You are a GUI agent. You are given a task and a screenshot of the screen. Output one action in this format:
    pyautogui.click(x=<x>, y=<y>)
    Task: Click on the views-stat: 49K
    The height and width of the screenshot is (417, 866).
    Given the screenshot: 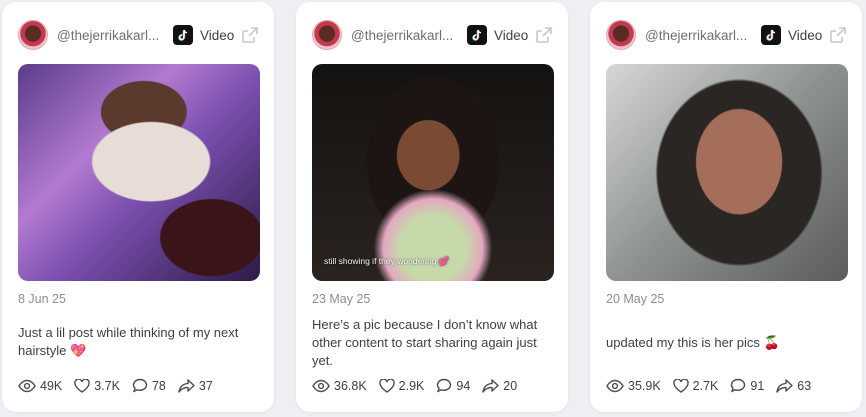 What is the action you would take?
    pyautogui.click(x=40, y=386)
    